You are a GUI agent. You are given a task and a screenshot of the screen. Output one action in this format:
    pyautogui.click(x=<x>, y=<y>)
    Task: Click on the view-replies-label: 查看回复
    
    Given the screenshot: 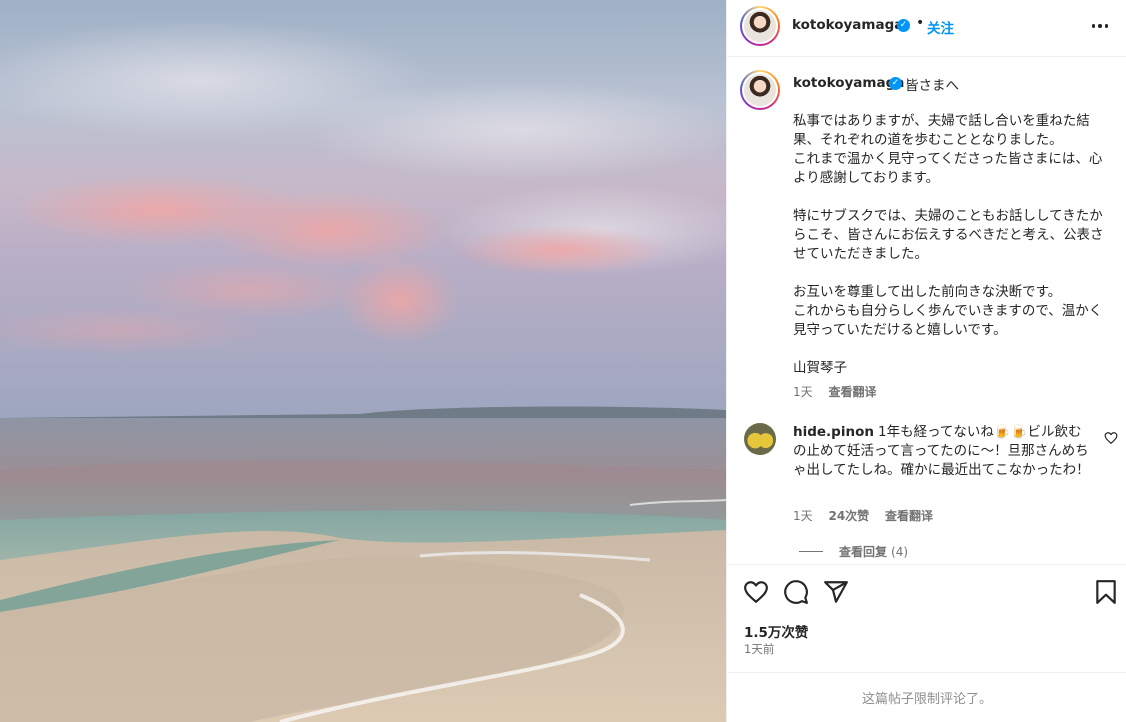 What is the action you would take?
    pyautogui.click(x=863, y=552)
    